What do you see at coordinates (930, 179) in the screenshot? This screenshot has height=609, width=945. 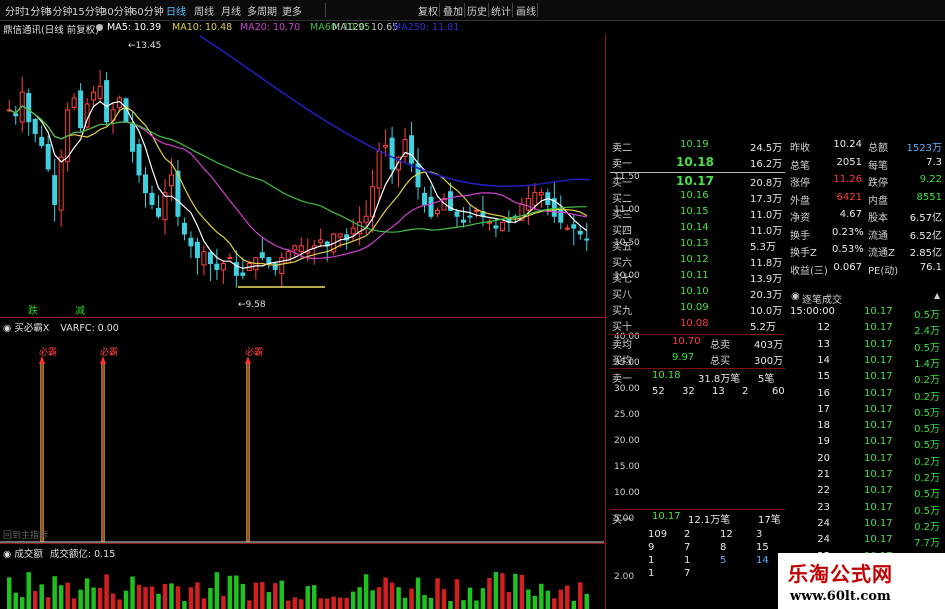 I see `stat-value: 9.22` at bounding box center [930, 179].